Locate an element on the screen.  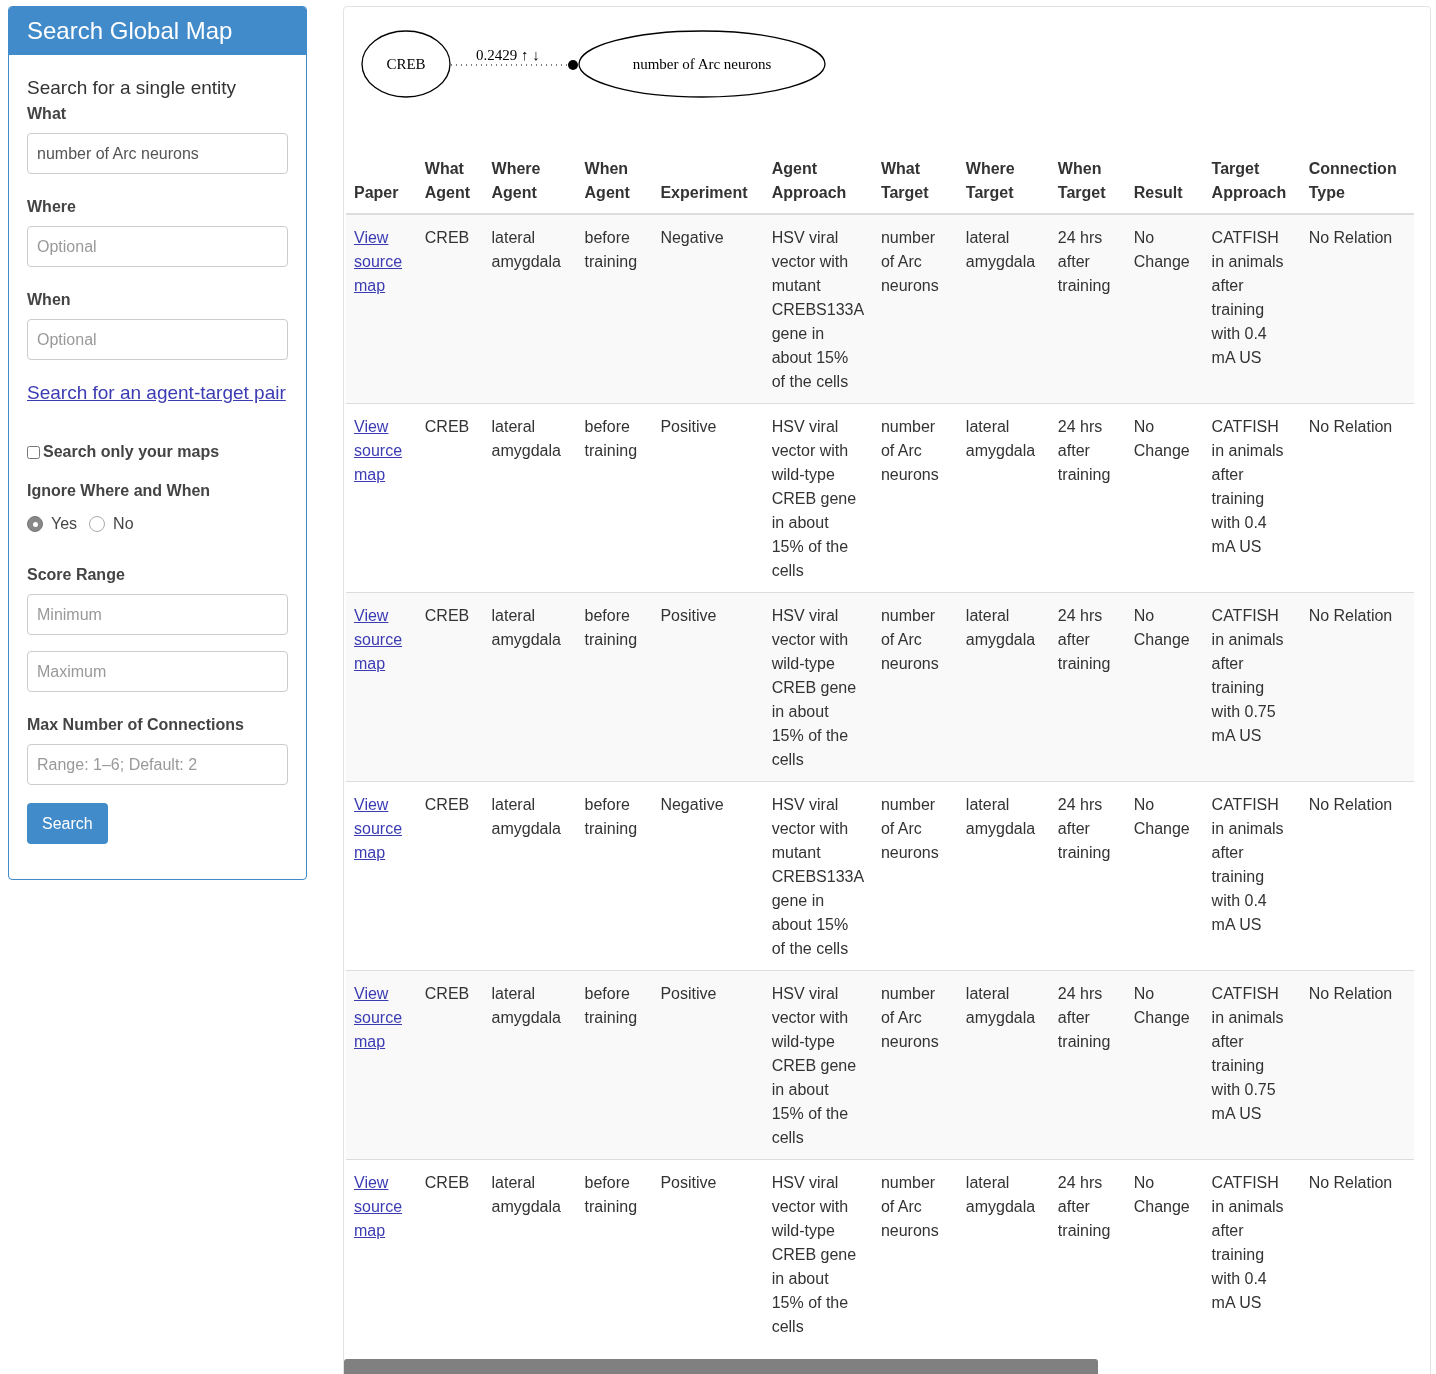
checkbox is located at coordinates (33, 452).